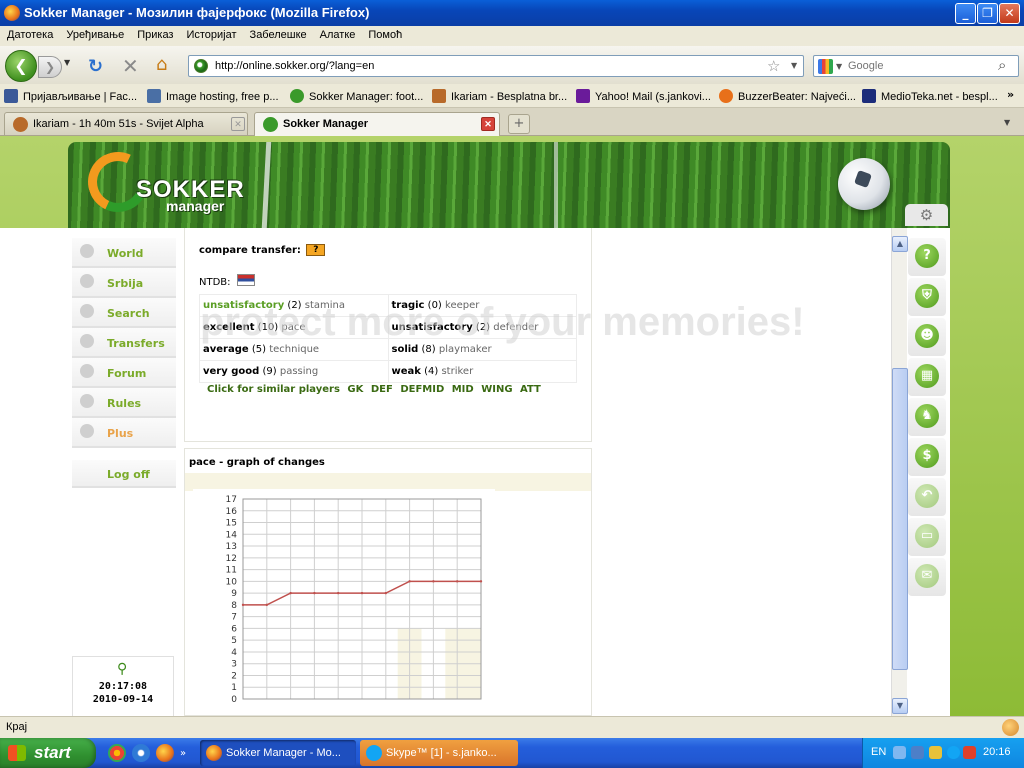 The height and width of the screenshot is (768, 1024). Describe the element at coordinates (463, 389) in the screenshot. I see `similar-mid-link: MID` at that location.